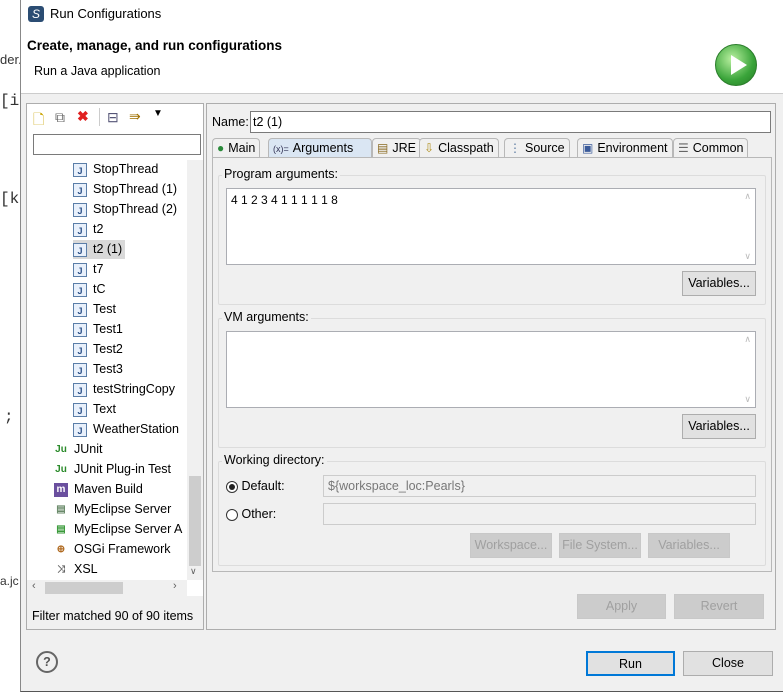 The image size is (783, 697). What do you see at coordinates (320, 148) in the screenshot?
I see `tab-arguments: (x)= Arguments` at bounding box center [320, 148].